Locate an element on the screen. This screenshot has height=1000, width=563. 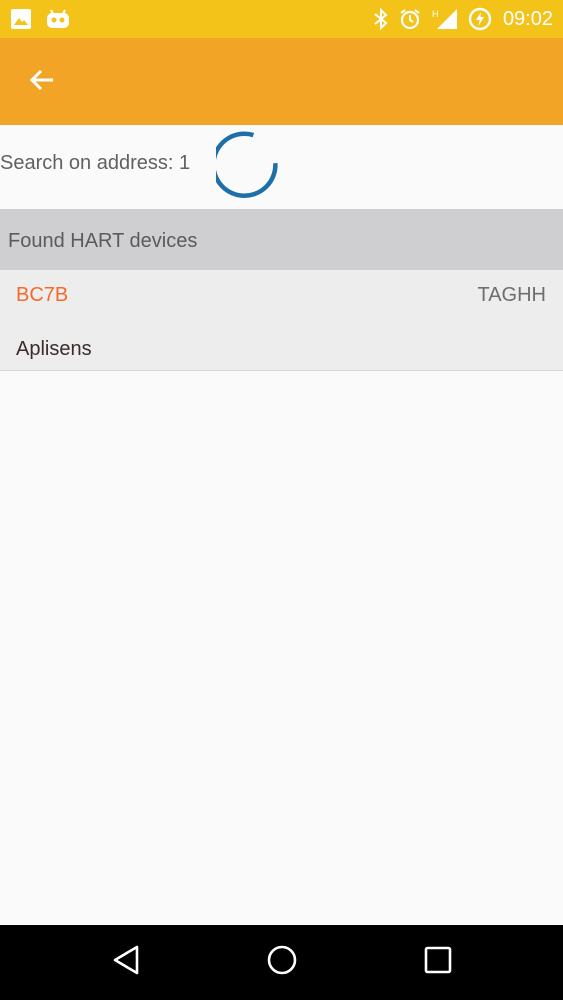
nav-home-icon is located at coordinates (282, 962).